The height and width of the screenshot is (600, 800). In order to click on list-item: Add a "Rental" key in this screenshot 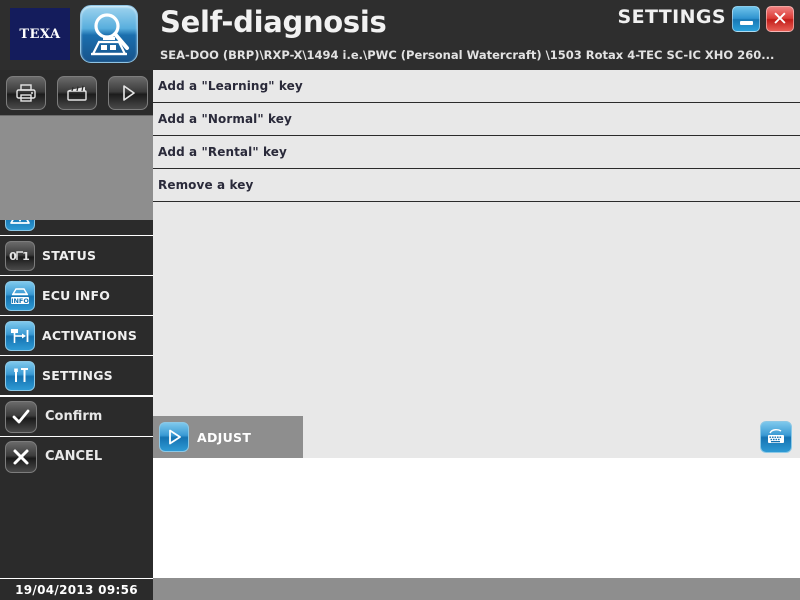, I will do `click(476, 152)`.